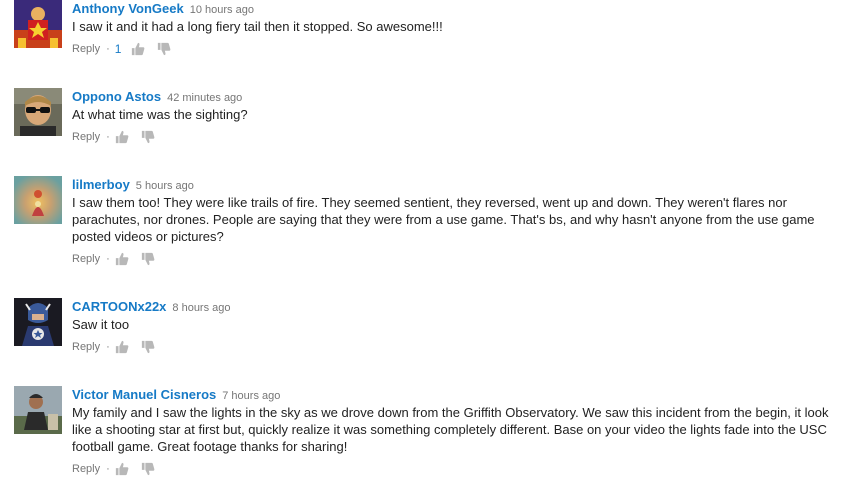 The height and width of the screenshot is (500, 851). I want to click on comment-timestamp: 8 hours ago, so click(201, 308).